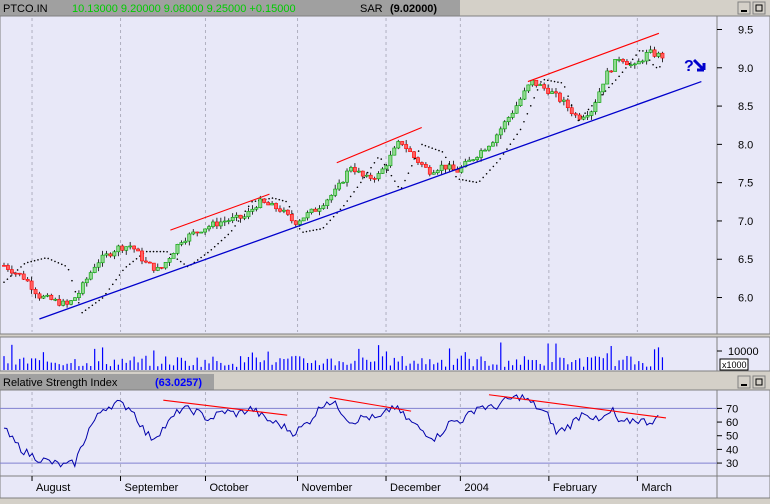  Describe the element at coordinates (327, 488) in the screenshot. I see `x-tick-label: November` at that location.